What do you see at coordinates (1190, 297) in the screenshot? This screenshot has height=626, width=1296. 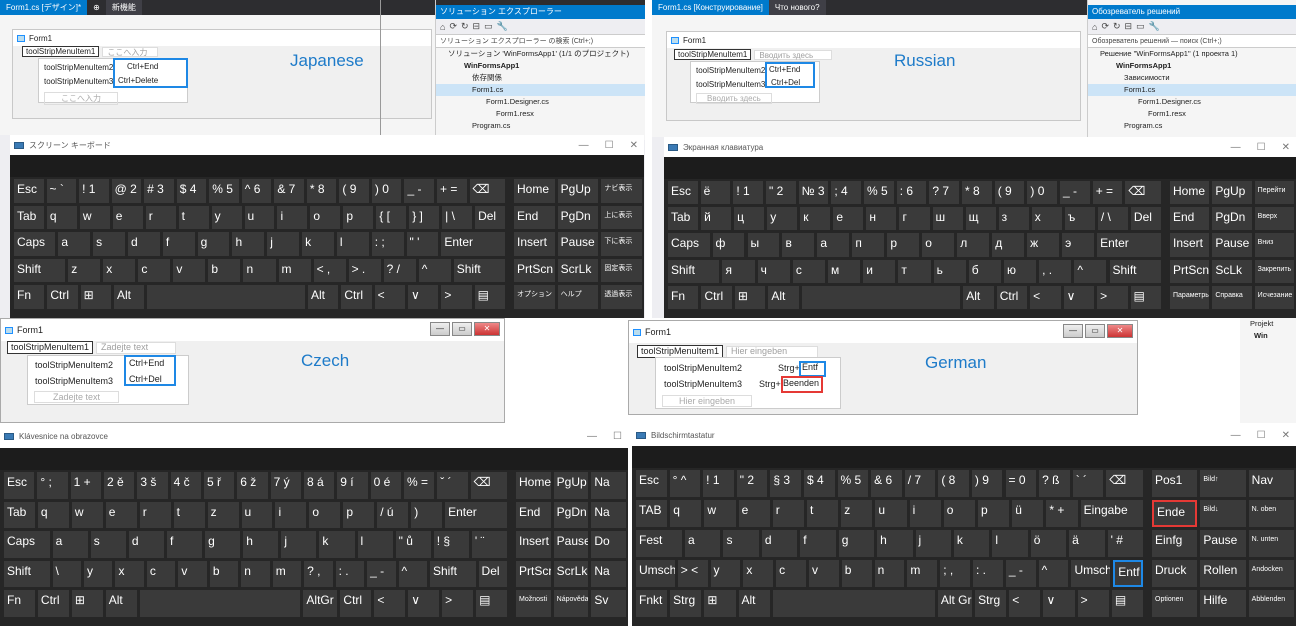 I see `osk-nav-key: Параметры` at bounding box center [1190, 297].